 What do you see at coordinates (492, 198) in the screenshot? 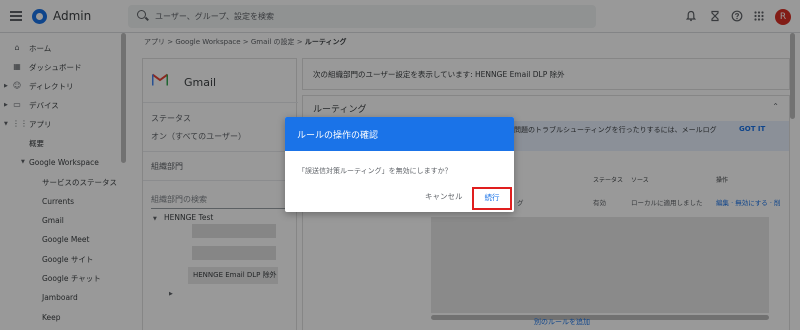
I see `continue-button: 続行` at bounding box center [492, 198].